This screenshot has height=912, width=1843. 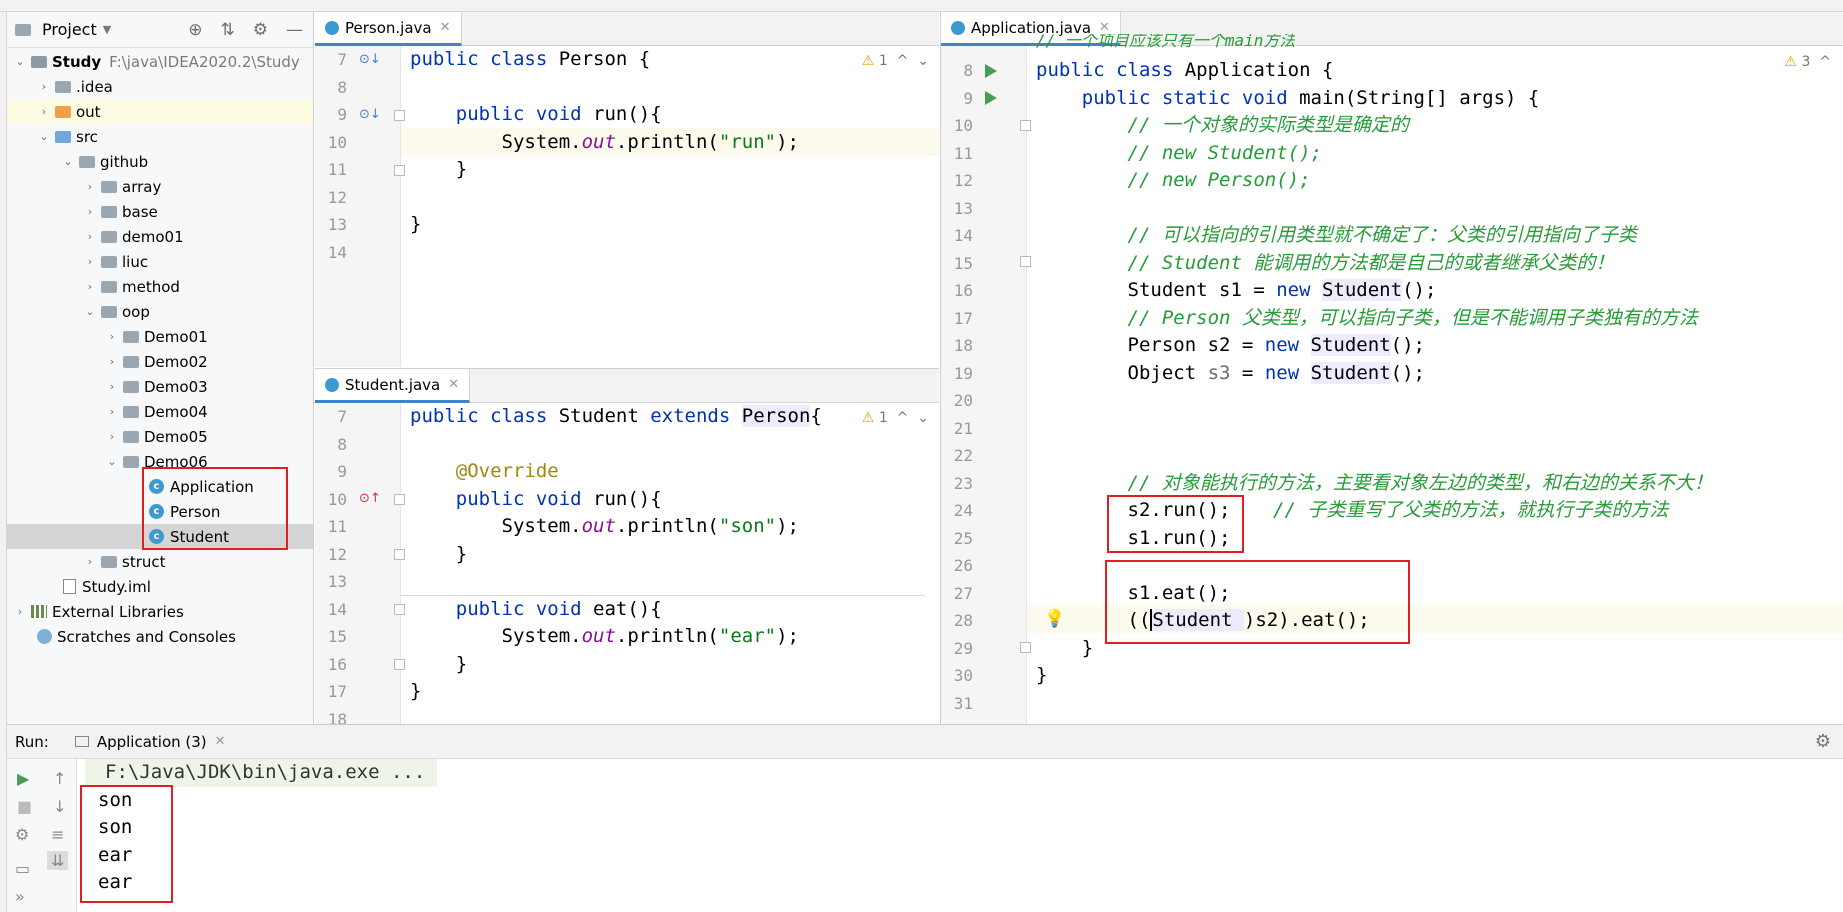 What do you see at coordinates (160, 186) in the screenshot?
I see `tree-item-array: › array` at bounding box center [160, 186].